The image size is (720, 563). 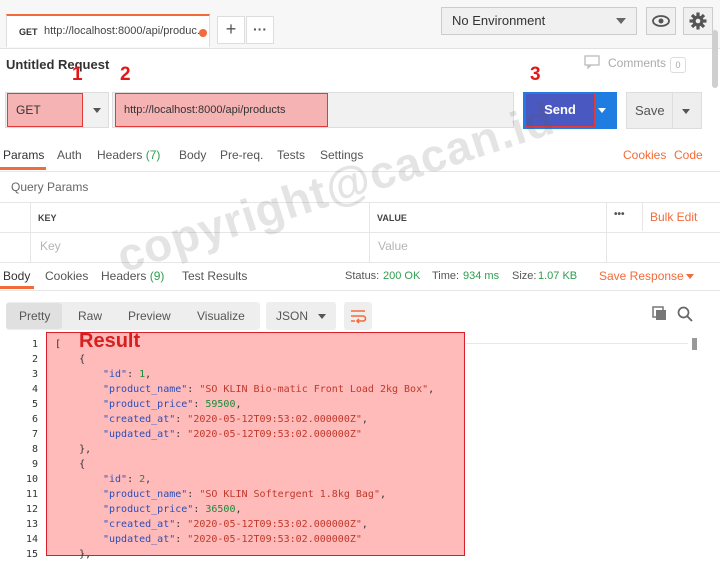 What do you see at coordinates (149, 316) in the screenshot?
I see `view-preview: Preview` at bounding box center [149, 316].